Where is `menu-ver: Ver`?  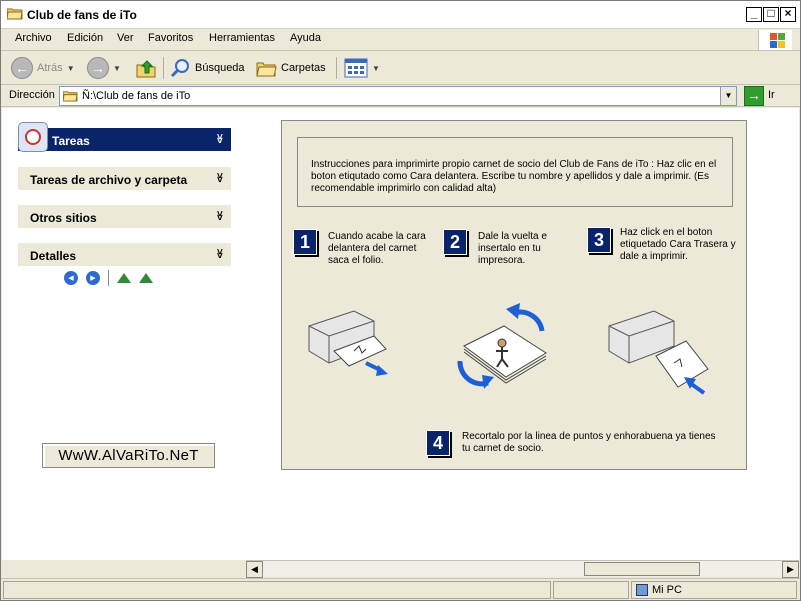 menu-ver: Ver is located at coordinates (125, 38).